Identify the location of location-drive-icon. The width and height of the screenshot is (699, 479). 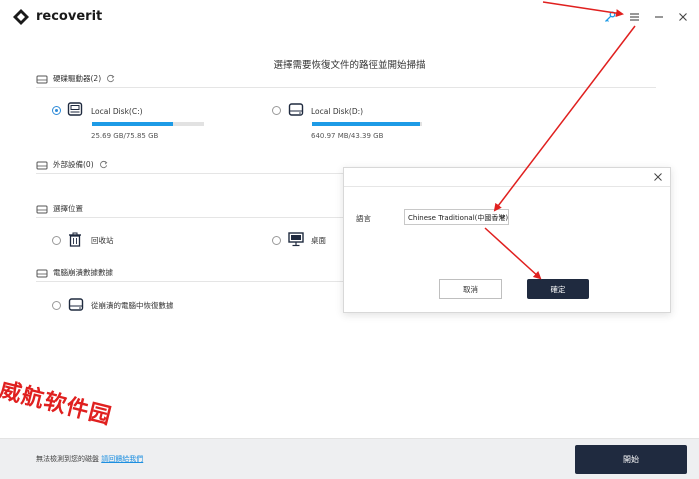
(42, 209).